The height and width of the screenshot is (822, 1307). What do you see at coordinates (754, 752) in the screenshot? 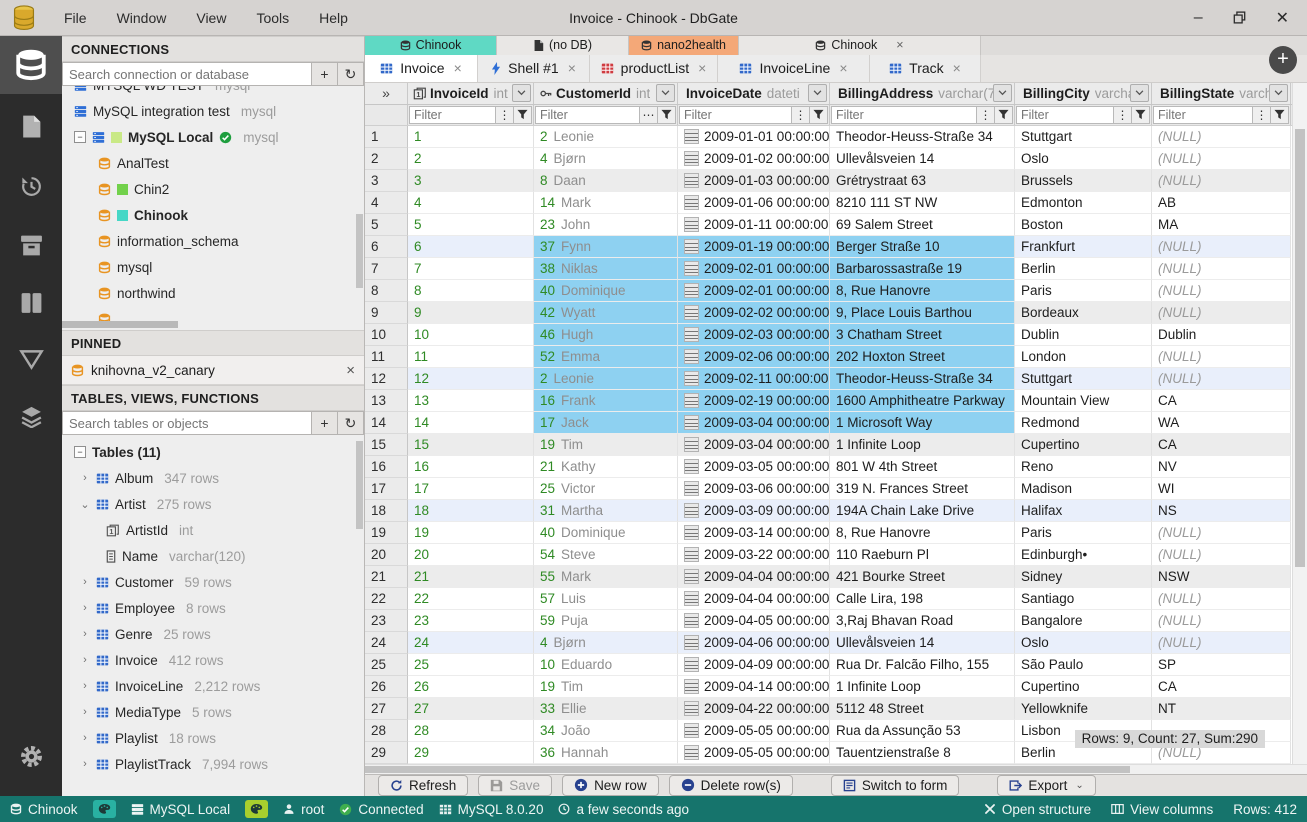
I see `cell-invoicedate: 2009-05-05 00:00:00` at bounding box center [754, 752].